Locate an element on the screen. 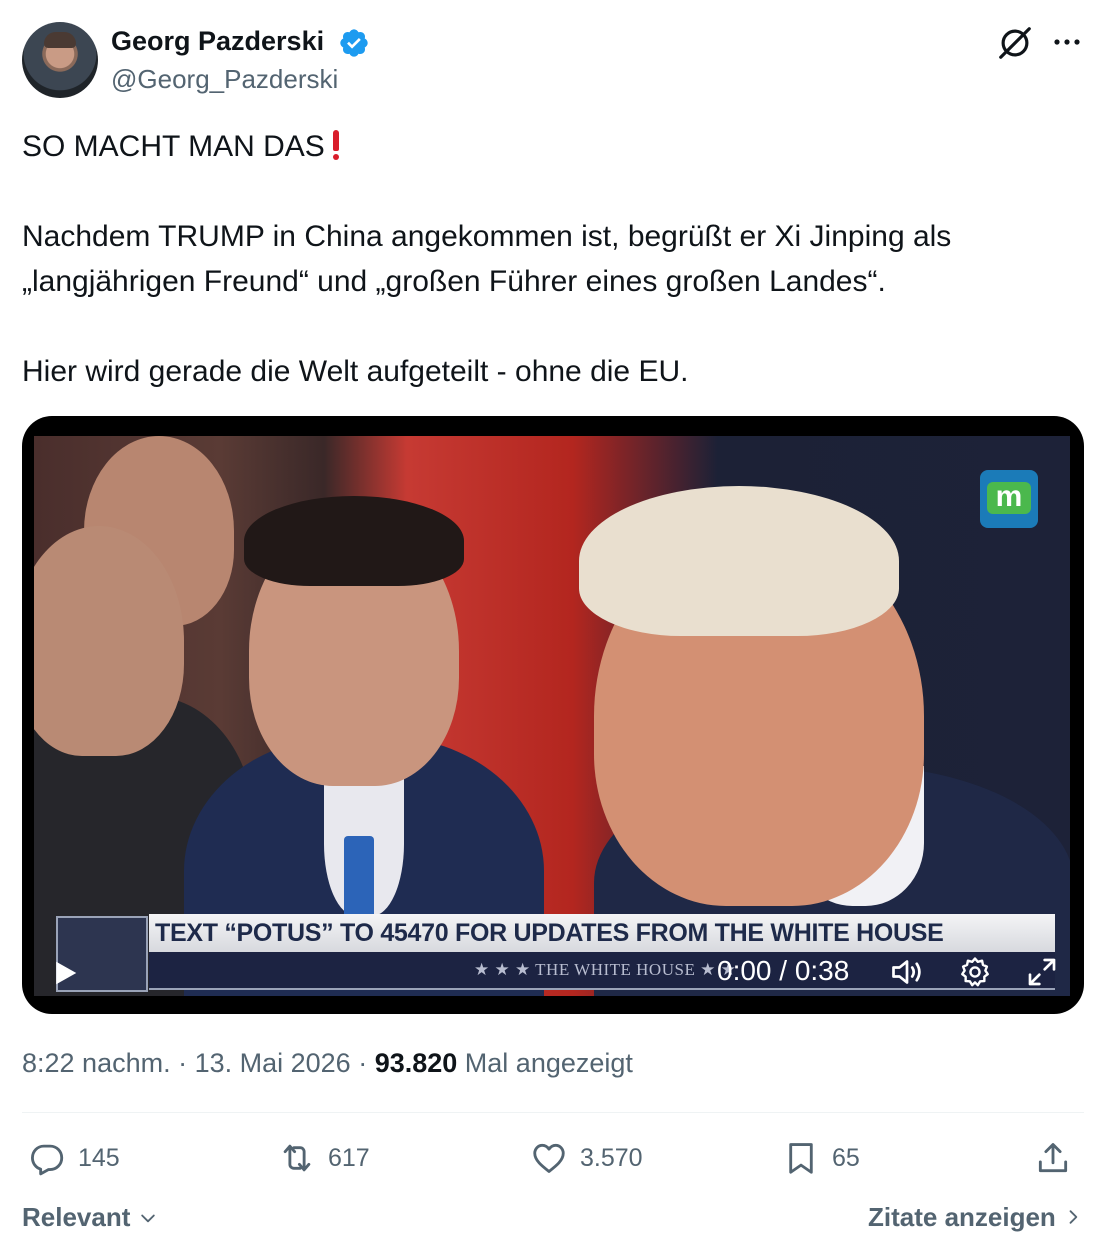 The height and width of the screenshot is (1246, 1106). like-icon is located at coordinates (549, 1158).